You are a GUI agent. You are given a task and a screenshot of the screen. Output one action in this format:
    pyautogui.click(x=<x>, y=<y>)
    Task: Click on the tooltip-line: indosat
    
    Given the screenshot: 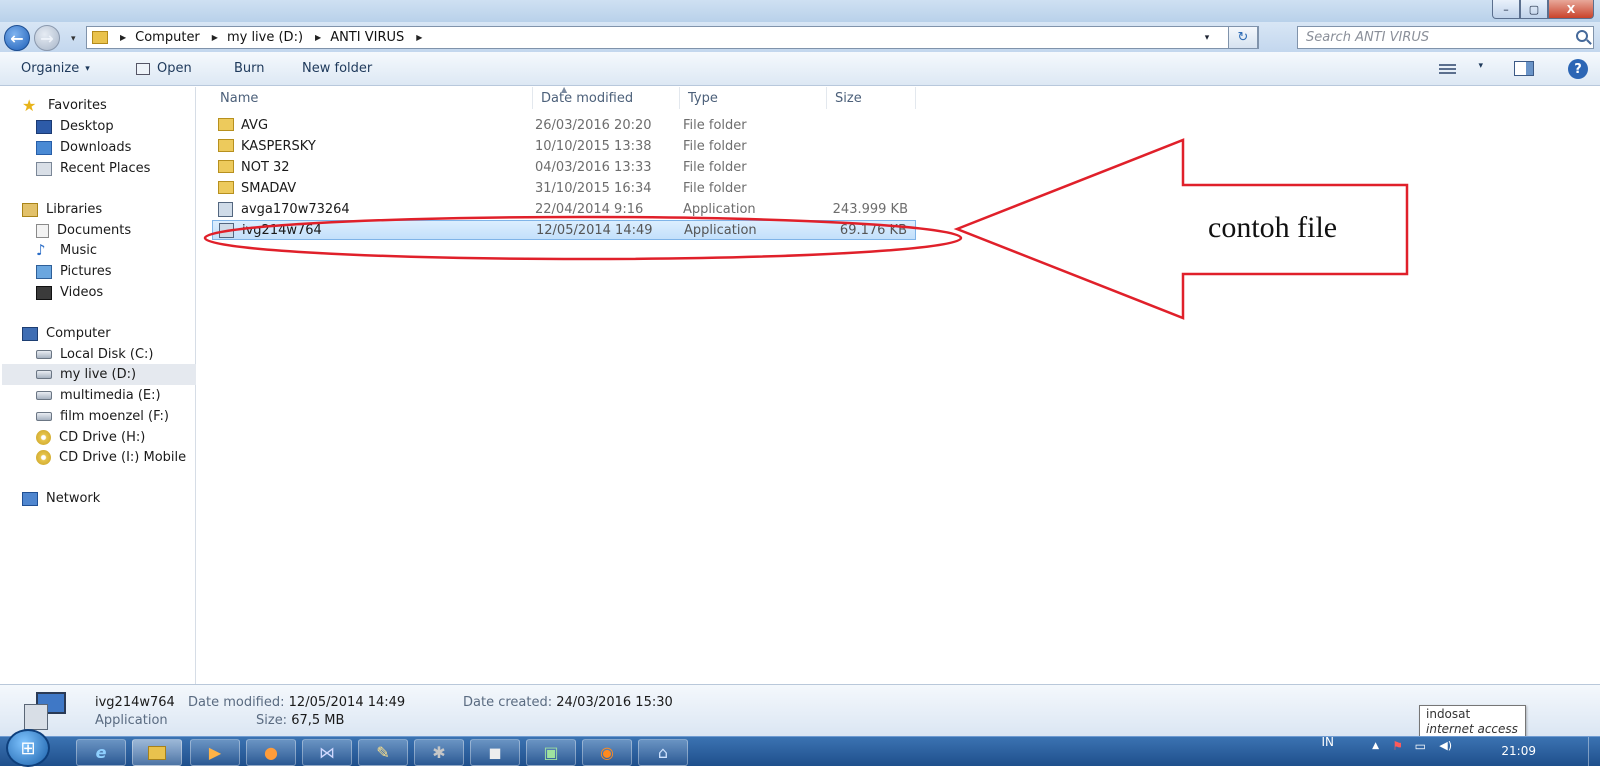 What is the action you would take?
    pyautogui.click(x=1448, y=714)
    